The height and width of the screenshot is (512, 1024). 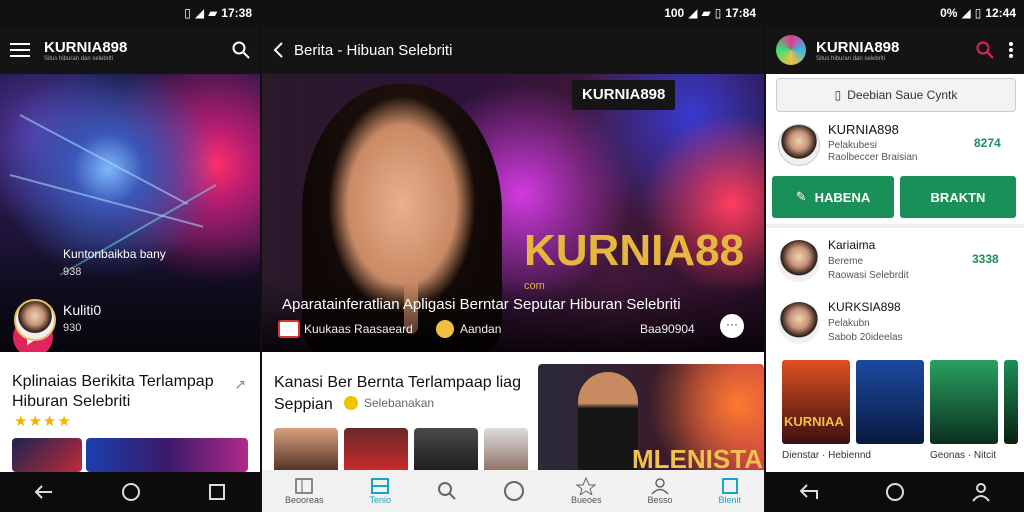 I want to click on item2-line1: Pelakubn, so click(x=849, y=323).